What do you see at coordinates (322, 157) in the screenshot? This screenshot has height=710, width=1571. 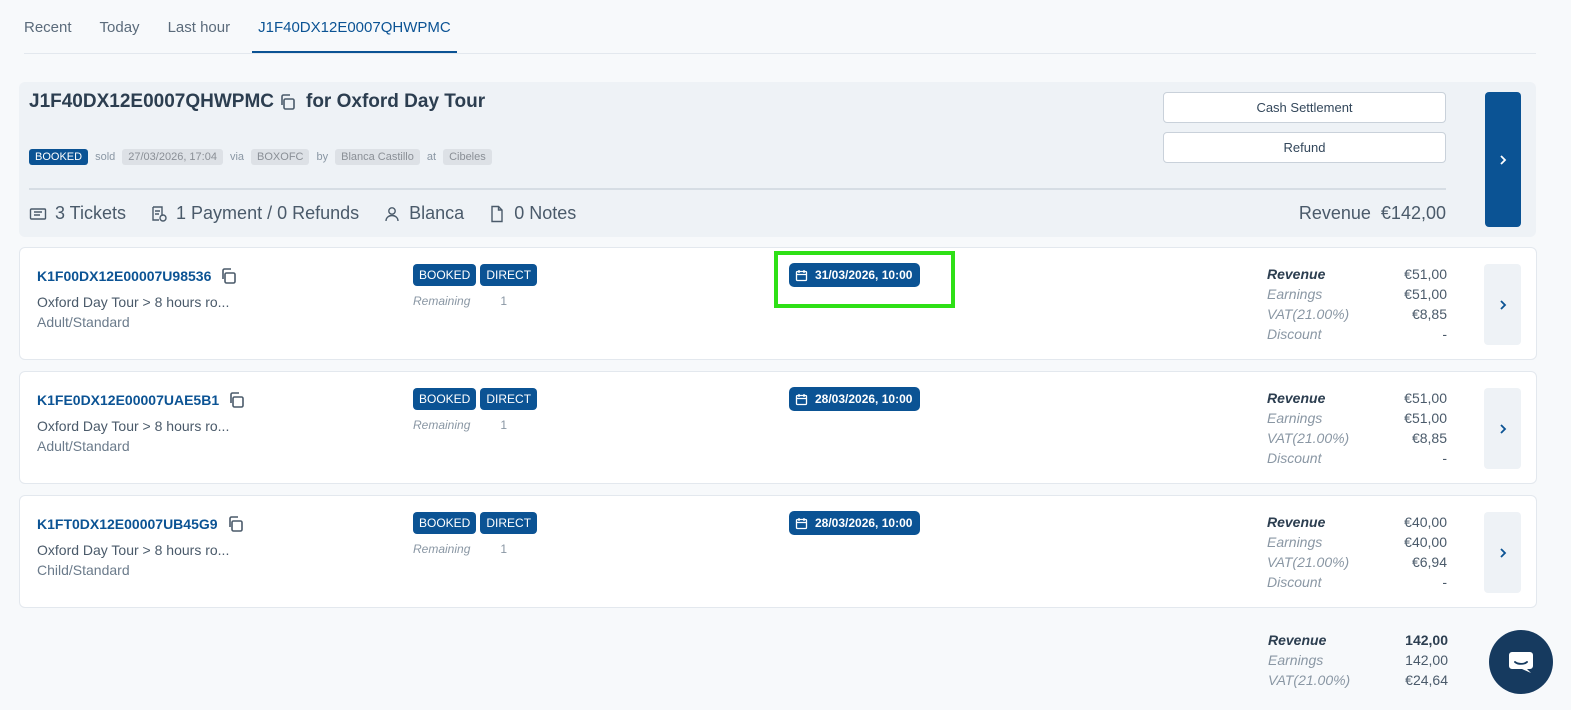 I see `by-label: by` at bounding box center [322, 157].